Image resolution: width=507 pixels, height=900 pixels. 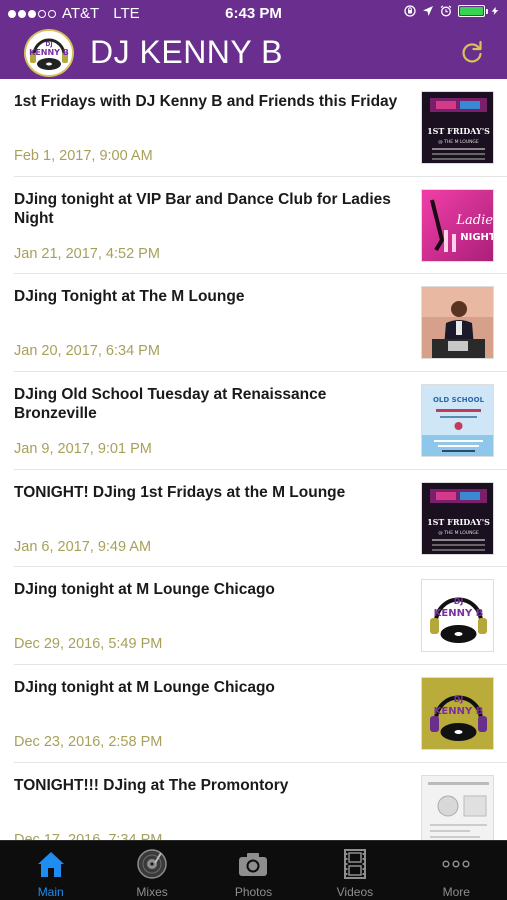 What do you see at coordinates (83, 449) in the screenshot?
I see `feed-item-date: Jan 9, 2017, 9:01 PM` at bounding box center [83, 449].